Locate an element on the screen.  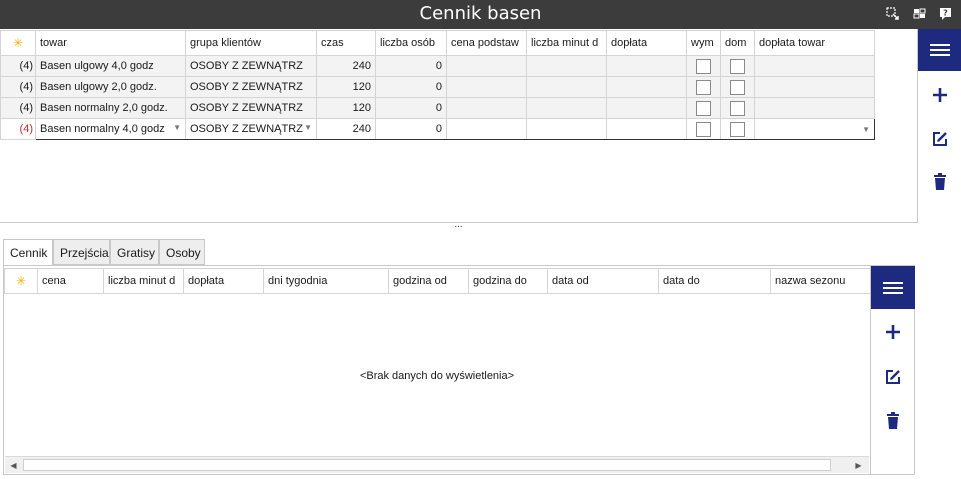
column-header-wym: wym is located at coordinates (703, 43).